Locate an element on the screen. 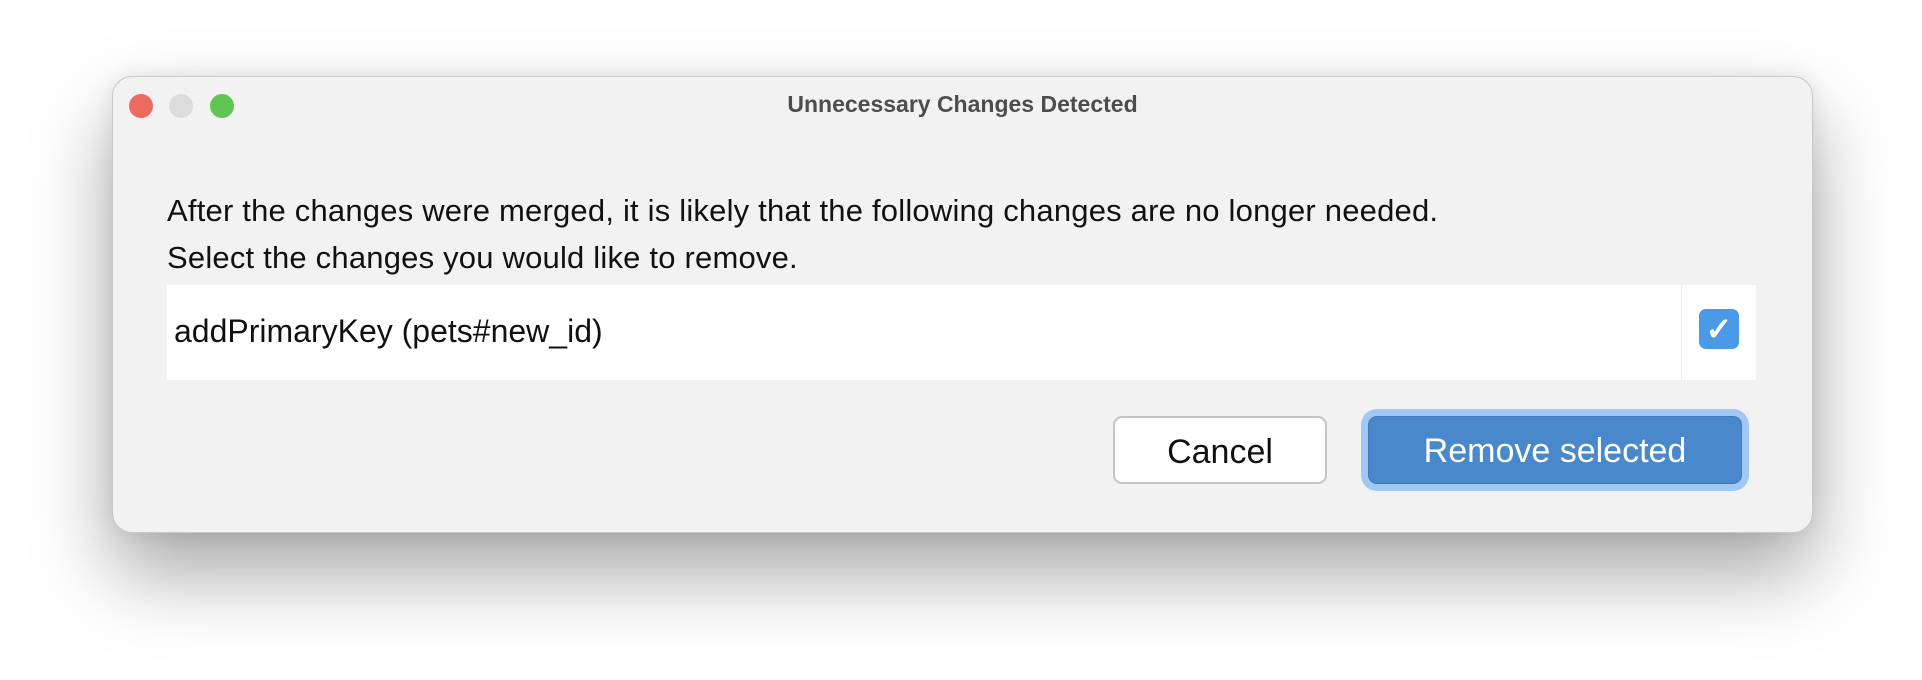  column-divider is located at coordinates (1681, 332).